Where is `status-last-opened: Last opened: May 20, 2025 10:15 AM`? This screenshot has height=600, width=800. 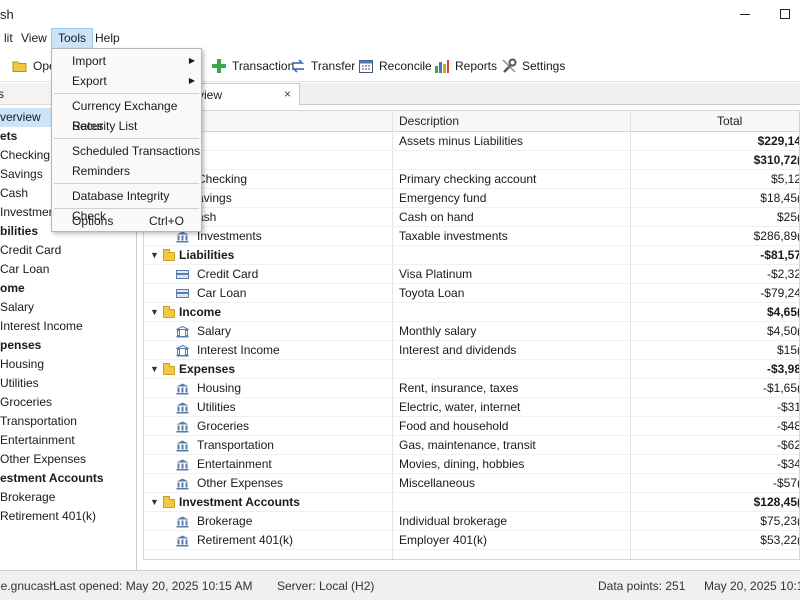 status-last-opened: Last opened: May 20, 2025 10:15 AM is located at coordinates (153, 586).